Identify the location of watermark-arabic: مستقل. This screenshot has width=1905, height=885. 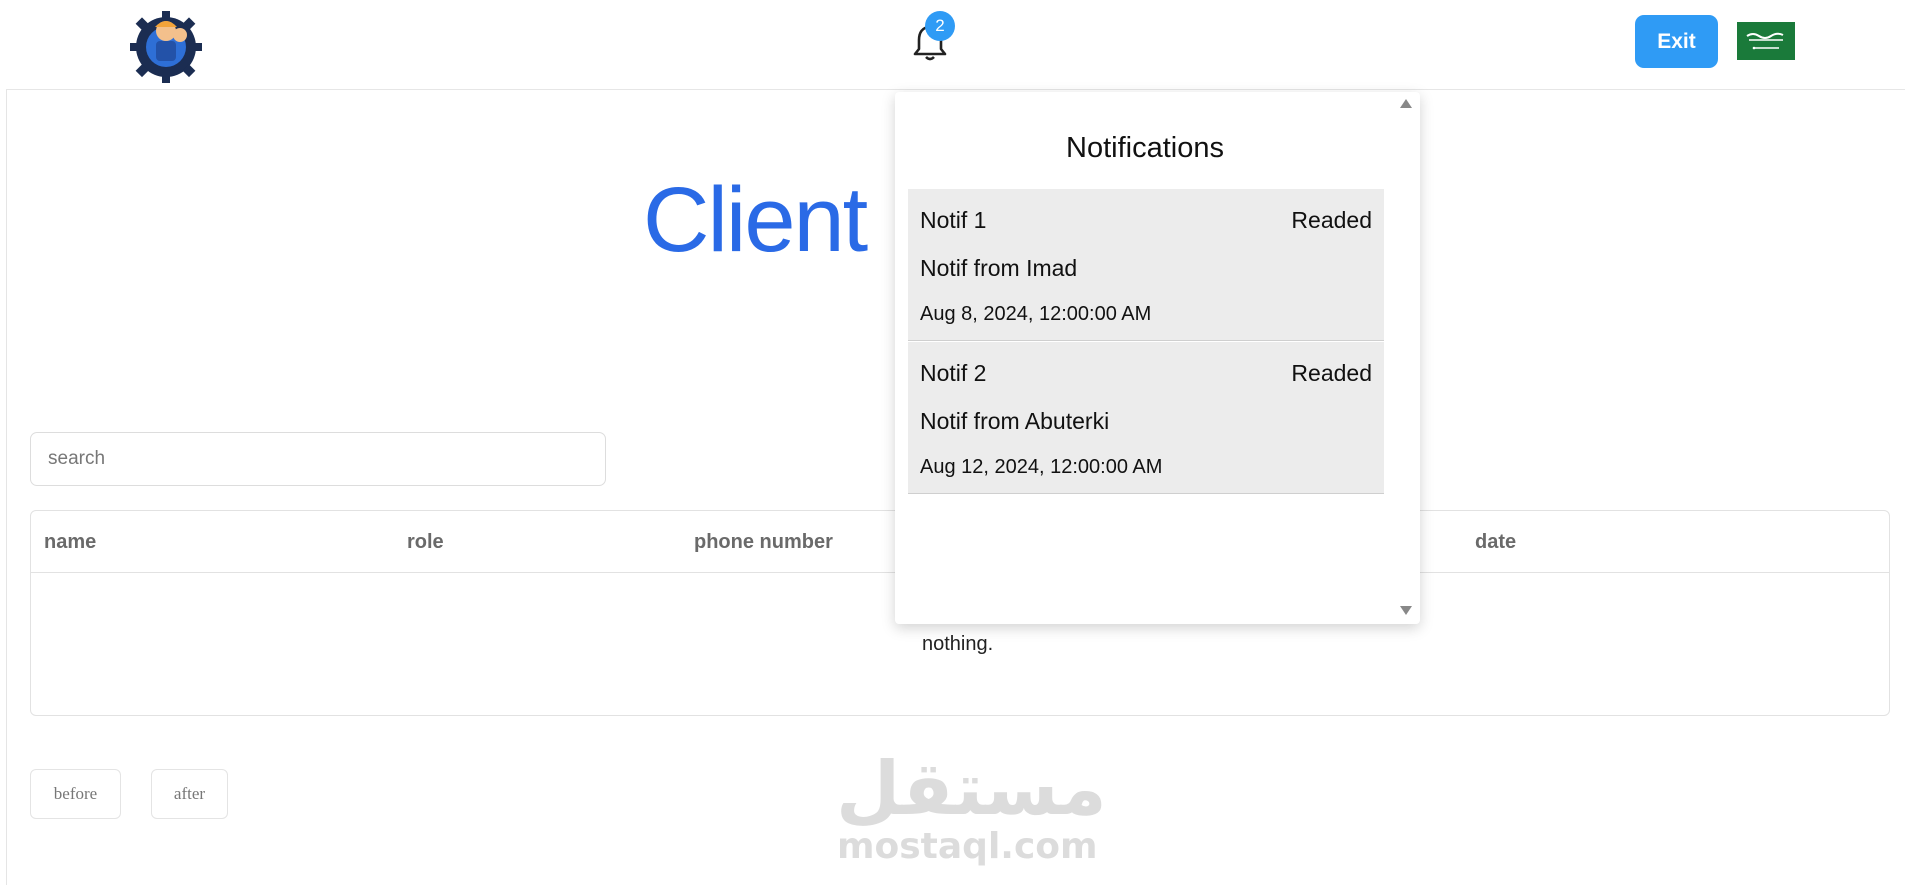
(971, 789).